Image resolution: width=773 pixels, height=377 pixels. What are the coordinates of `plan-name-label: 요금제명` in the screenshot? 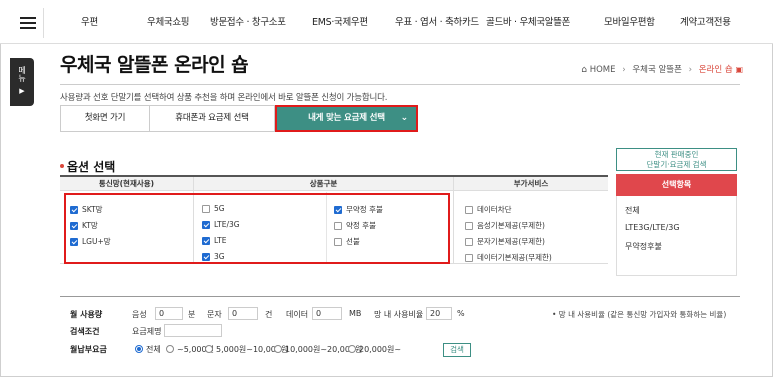 It's located at (147, 331).